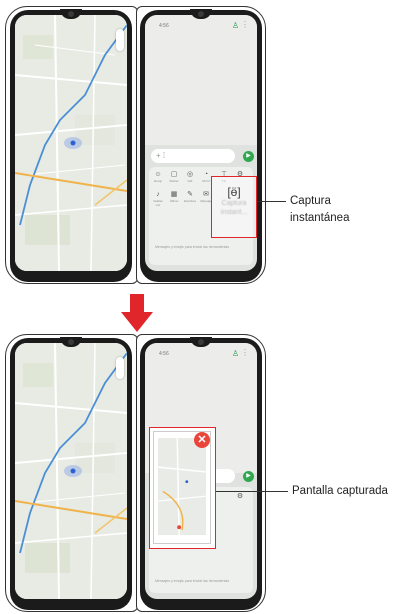  Describe the element at coordinates (190, 174) in the screenshot. I see `gif-icon: ◎` at that location.